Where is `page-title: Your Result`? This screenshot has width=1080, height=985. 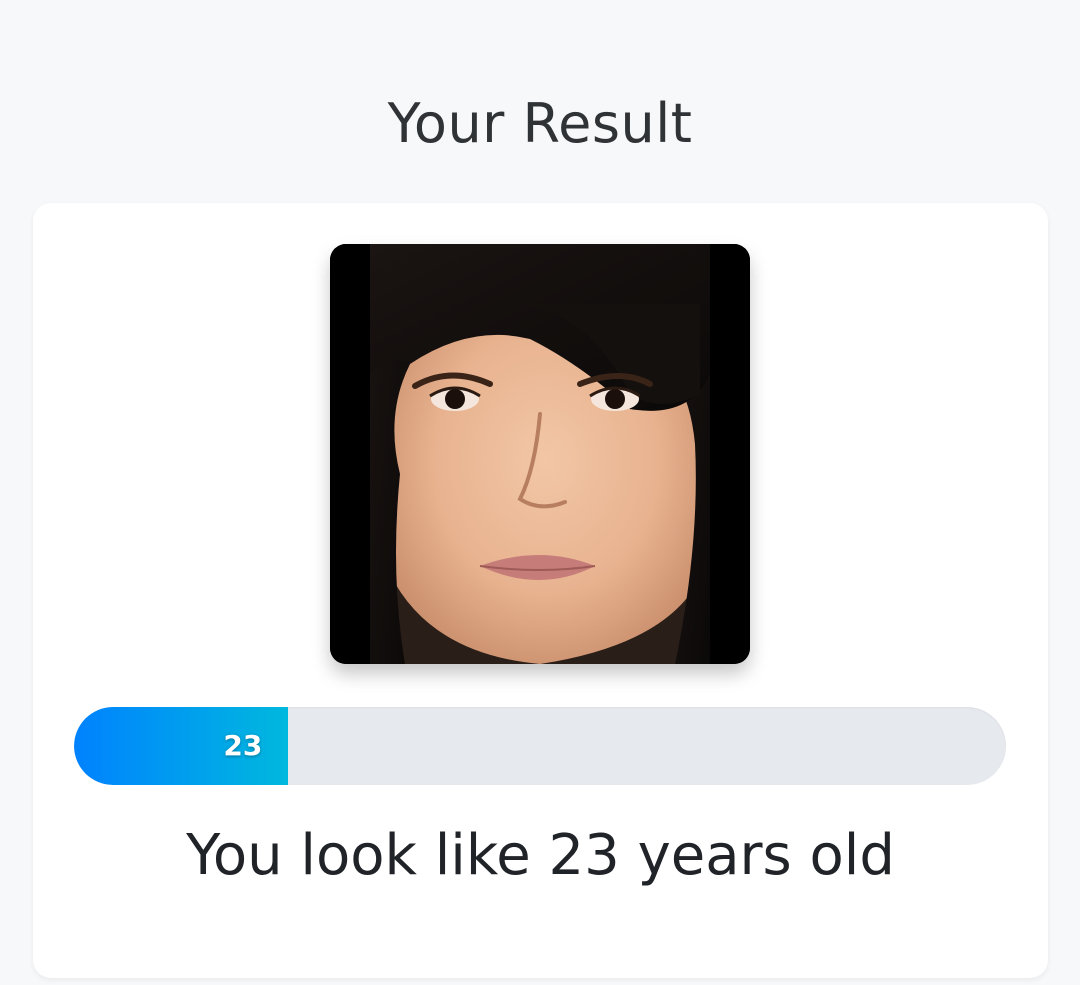
page-title: Your Result is located at coordinates (540, 123).